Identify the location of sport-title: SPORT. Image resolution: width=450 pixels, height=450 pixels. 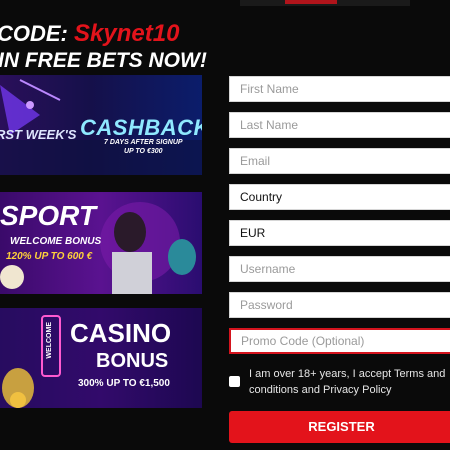
(48, 215).